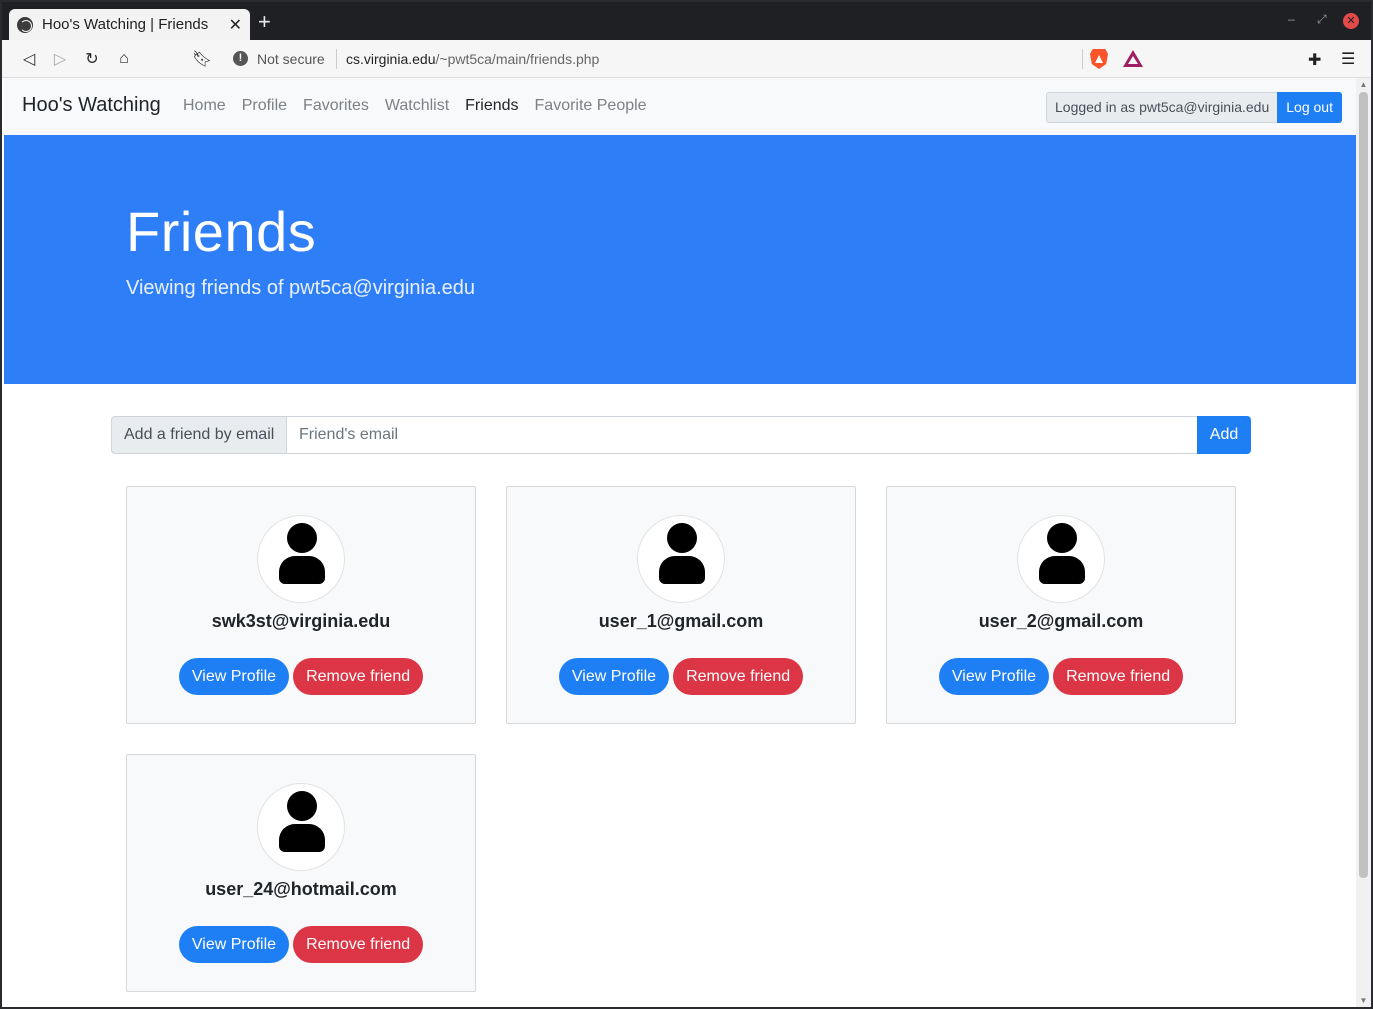  Describe the element at coordinates (91, 105) in the screenshot. I see `site-brand: Hoo's Watching` at that location.